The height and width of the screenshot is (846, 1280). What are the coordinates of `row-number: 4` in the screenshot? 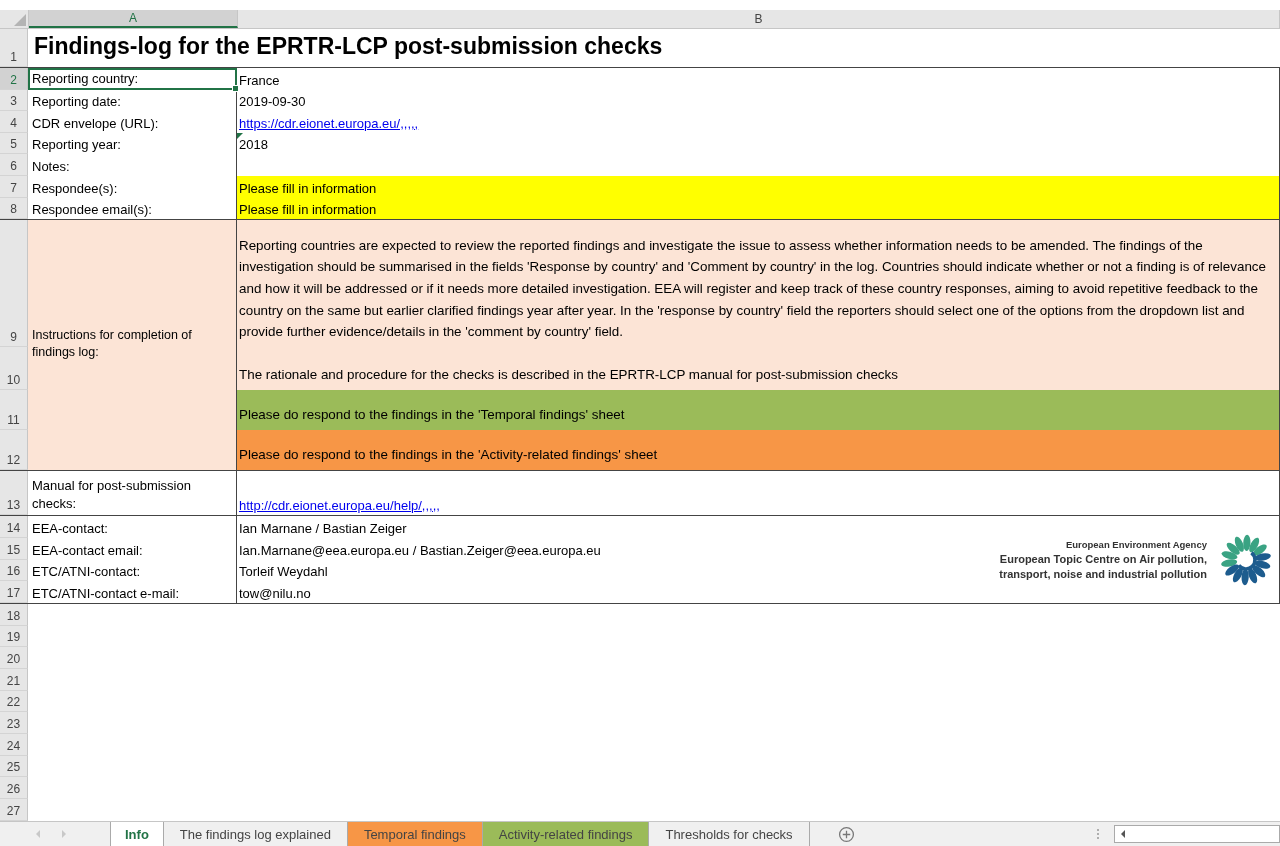 It's located at (14, 122).